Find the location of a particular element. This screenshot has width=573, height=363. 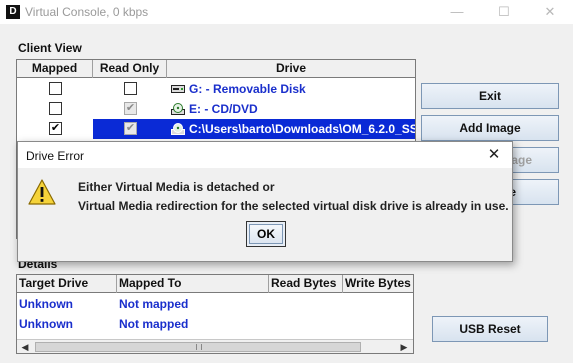

client-view-label: Client View is located at coordinates (50, 48).